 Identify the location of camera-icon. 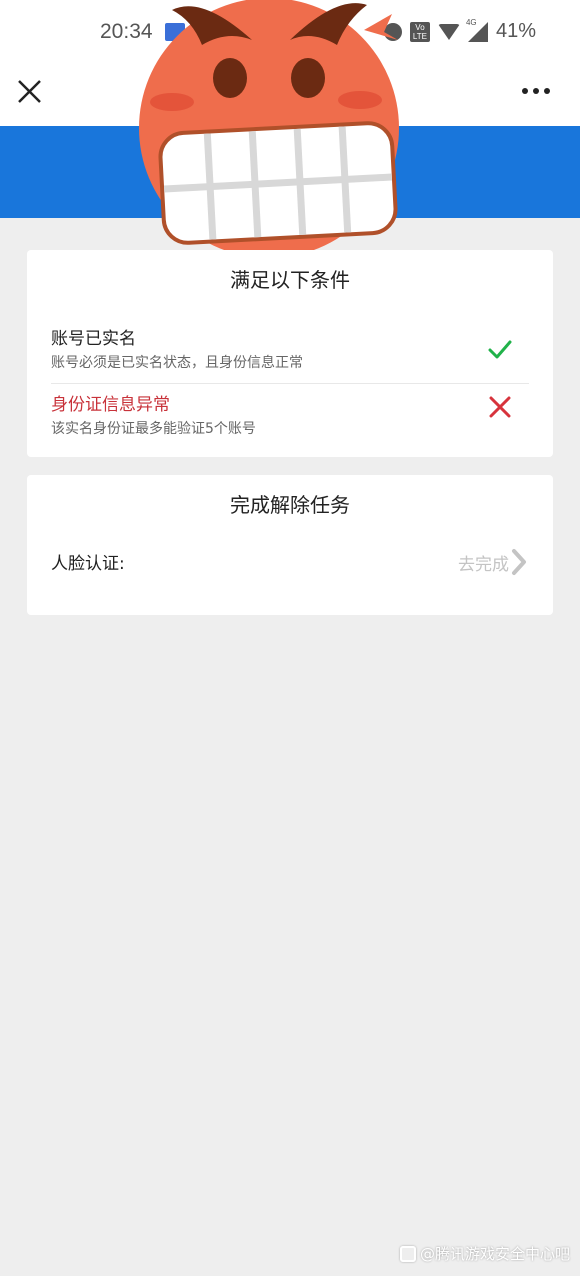
(407, 1253).